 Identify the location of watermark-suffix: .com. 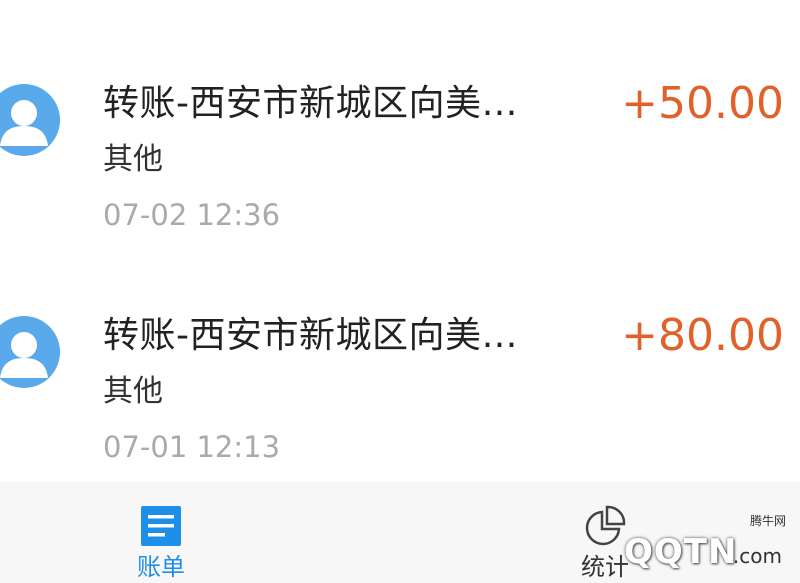
(757, 556).